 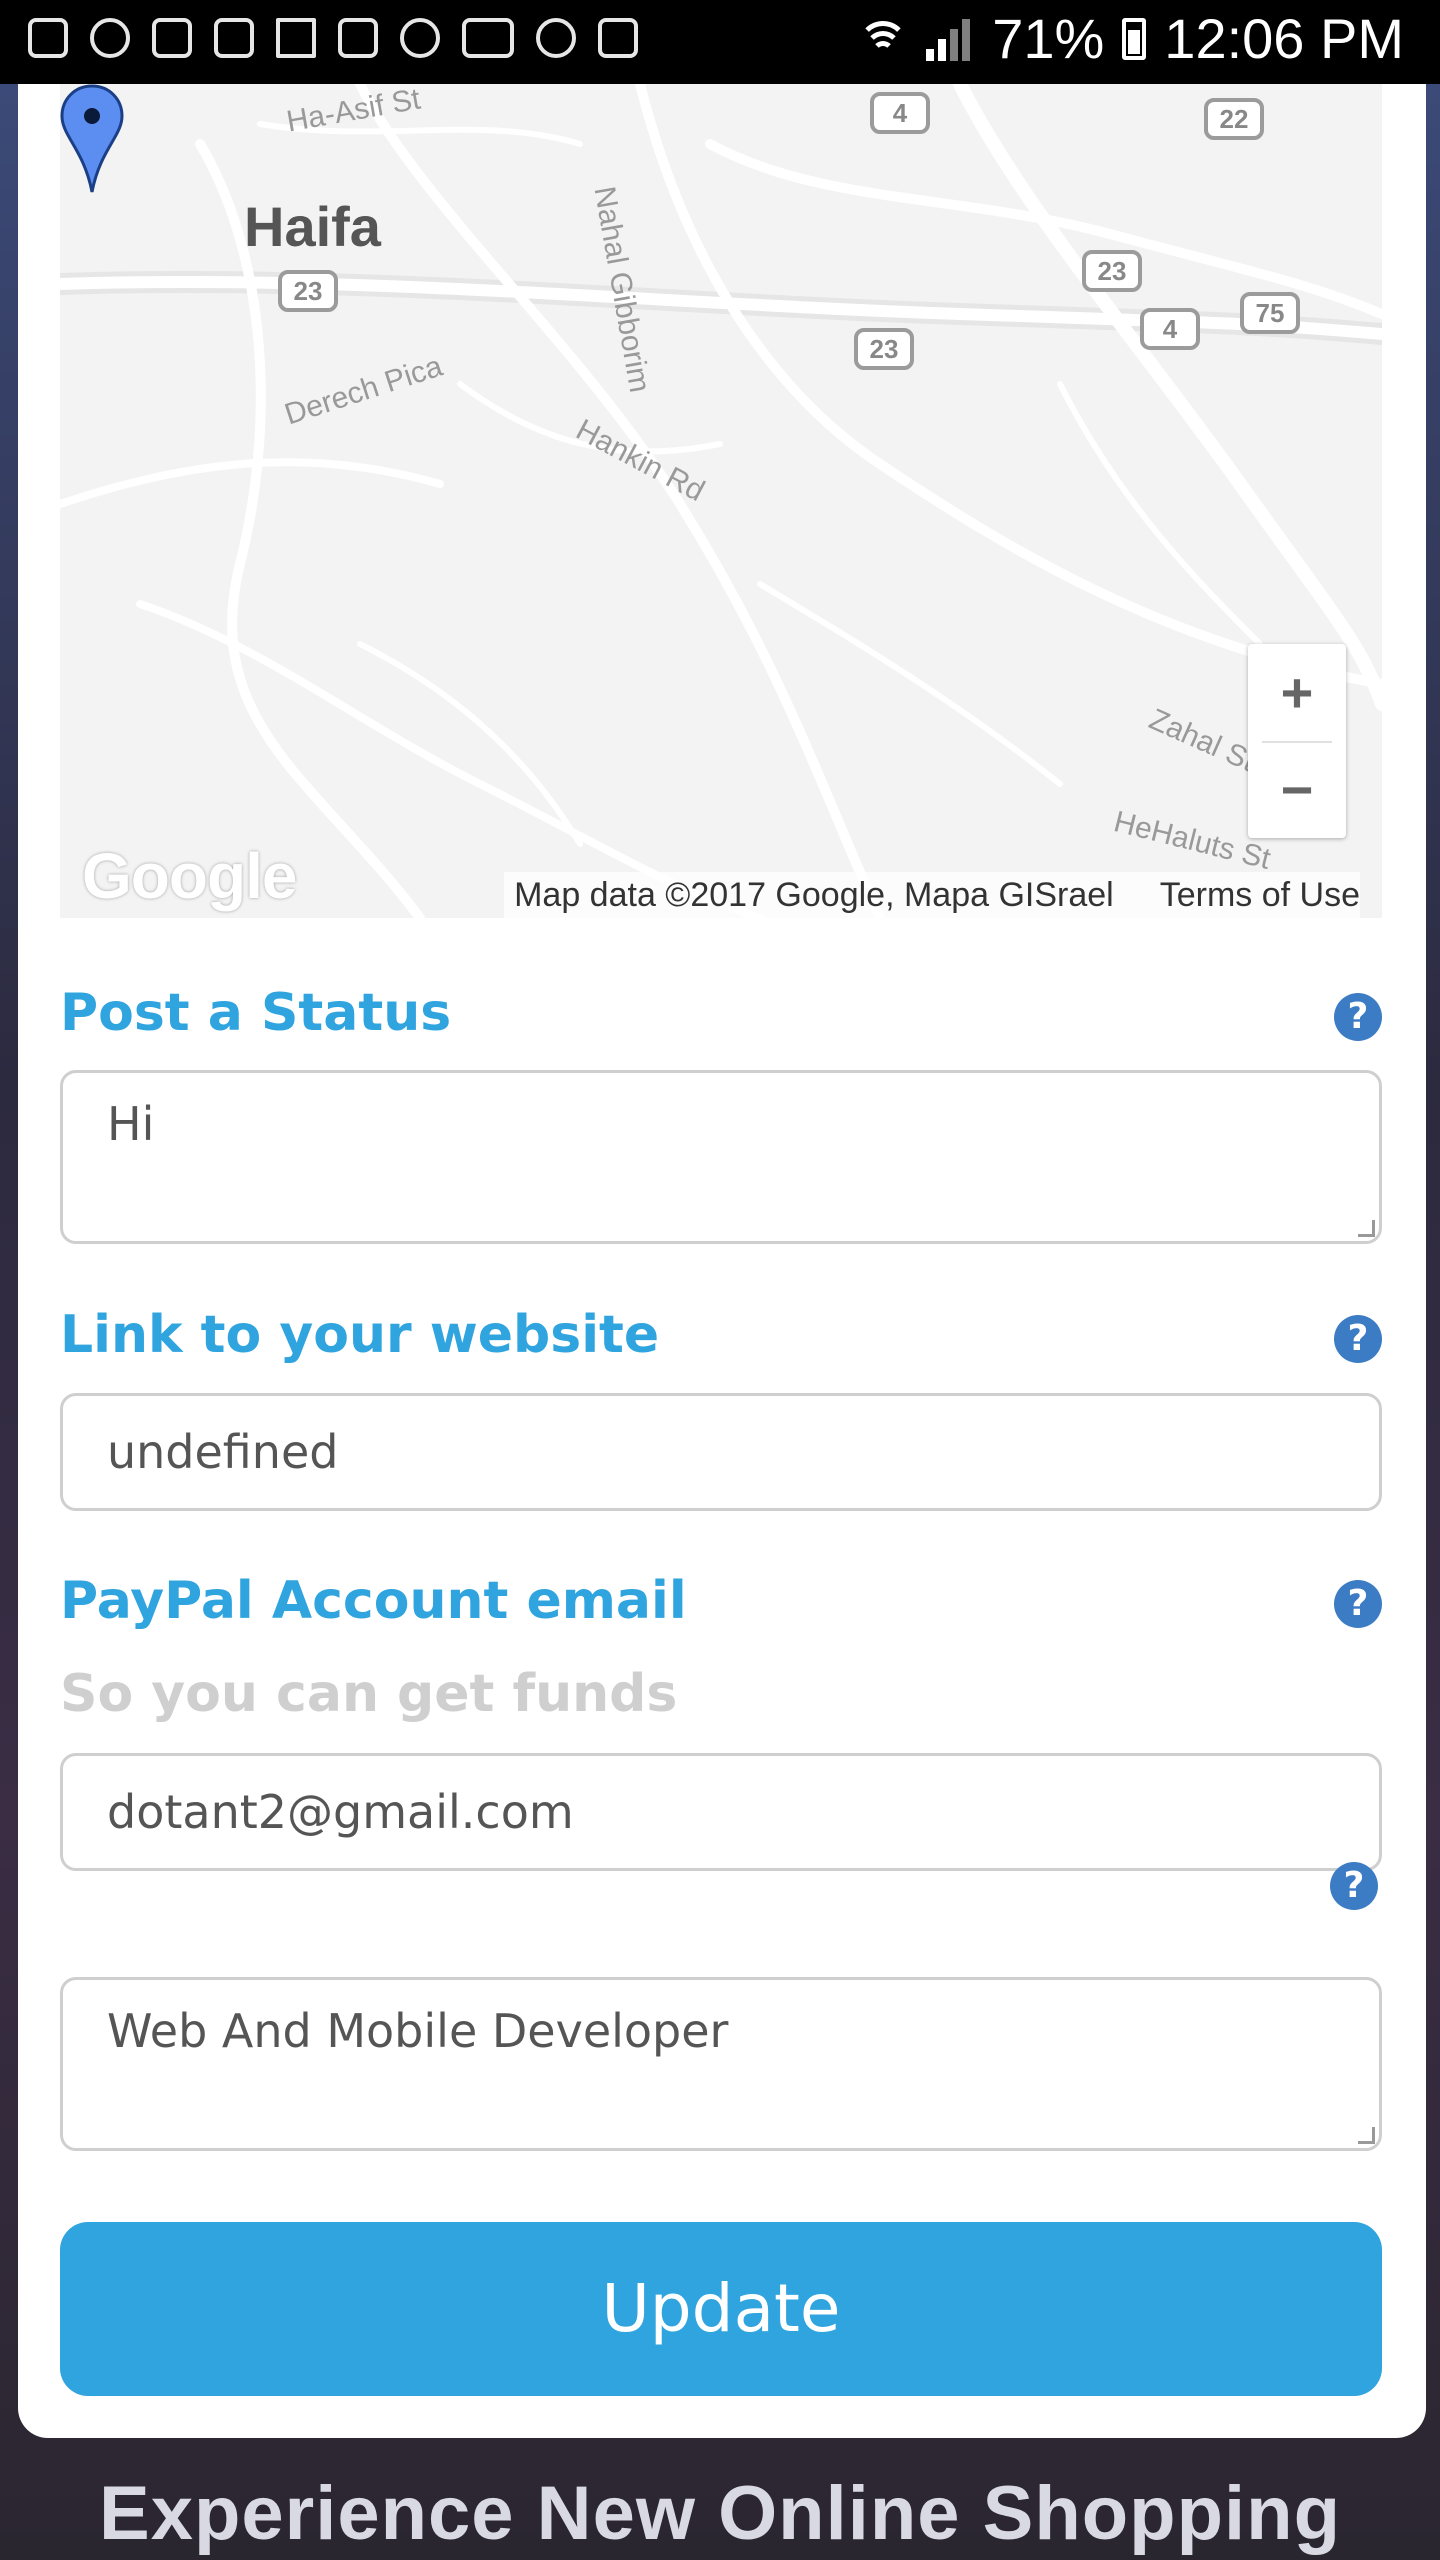 I want to click on terms-of-use-link: Terms of Use, so click(x=1260, y=895).